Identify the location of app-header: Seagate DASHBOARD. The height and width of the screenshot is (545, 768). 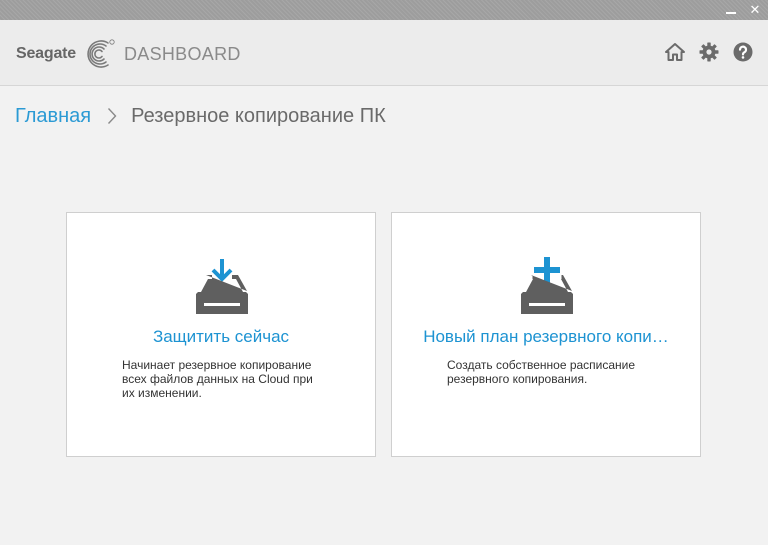
(384, 53).